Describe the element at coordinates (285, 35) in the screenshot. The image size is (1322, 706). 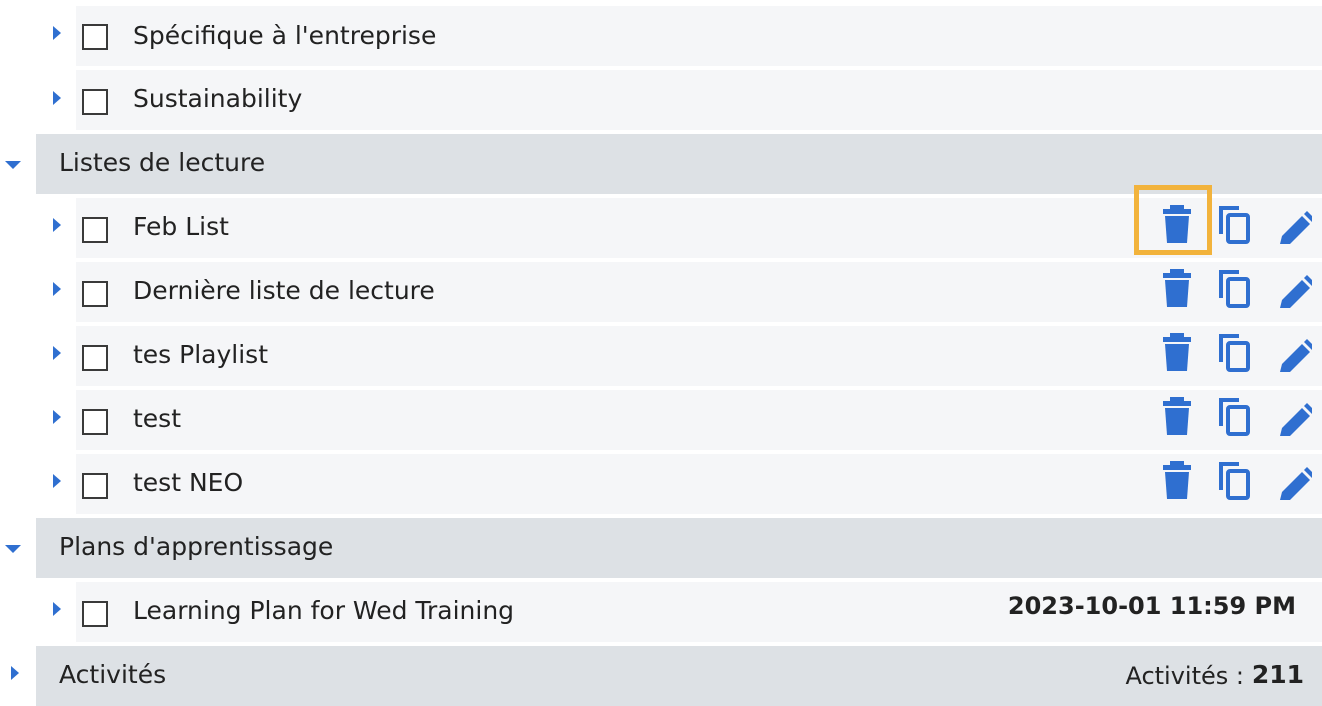
I see `item-label: Spécifique à l'entreprise` at that location.